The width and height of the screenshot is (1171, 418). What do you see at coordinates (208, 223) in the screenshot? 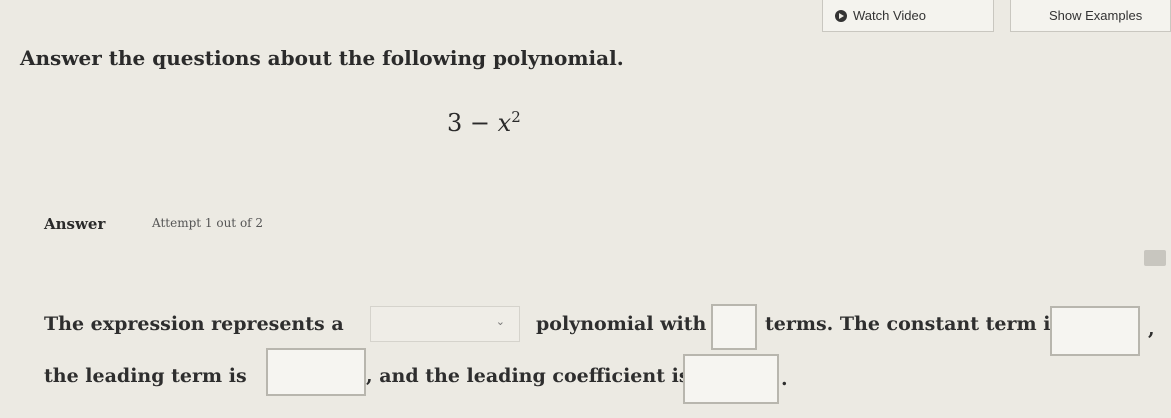
I see `attempt-counter: Attempt 1 out of 2` at bounding box center [208, 223].